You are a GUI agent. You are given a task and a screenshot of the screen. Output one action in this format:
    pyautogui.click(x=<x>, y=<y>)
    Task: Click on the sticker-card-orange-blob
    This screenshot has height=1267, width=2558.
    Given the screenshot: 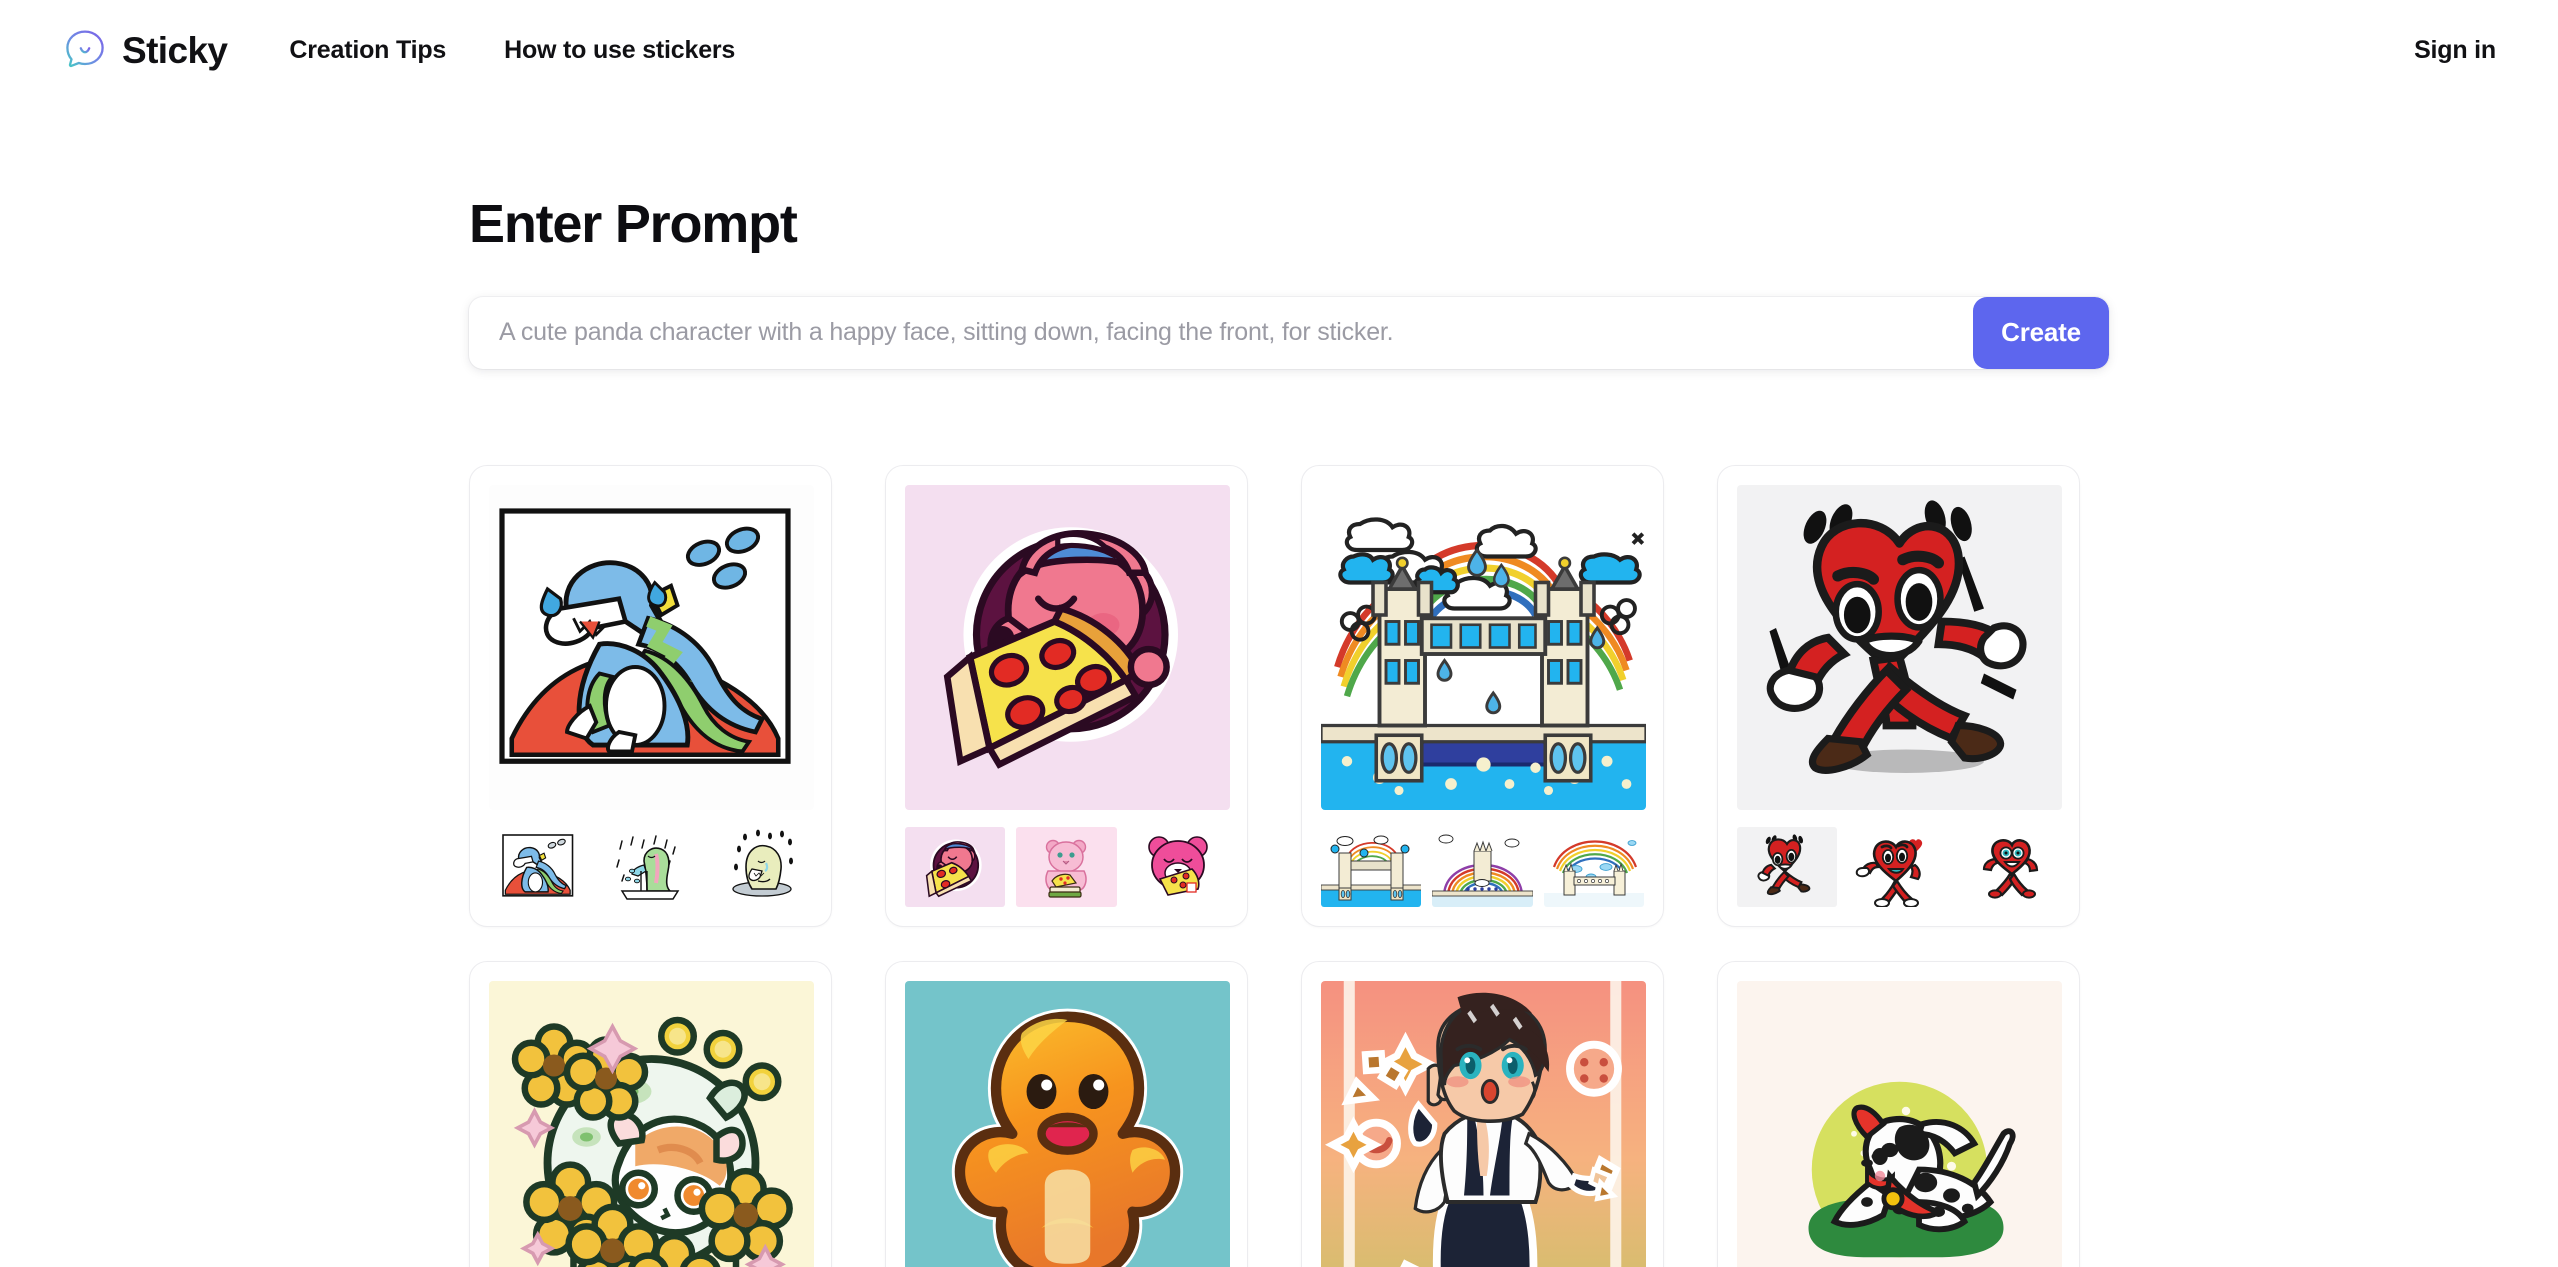 What is the action you would take?
    pyautogui.click(x=1066, y=1113)
    